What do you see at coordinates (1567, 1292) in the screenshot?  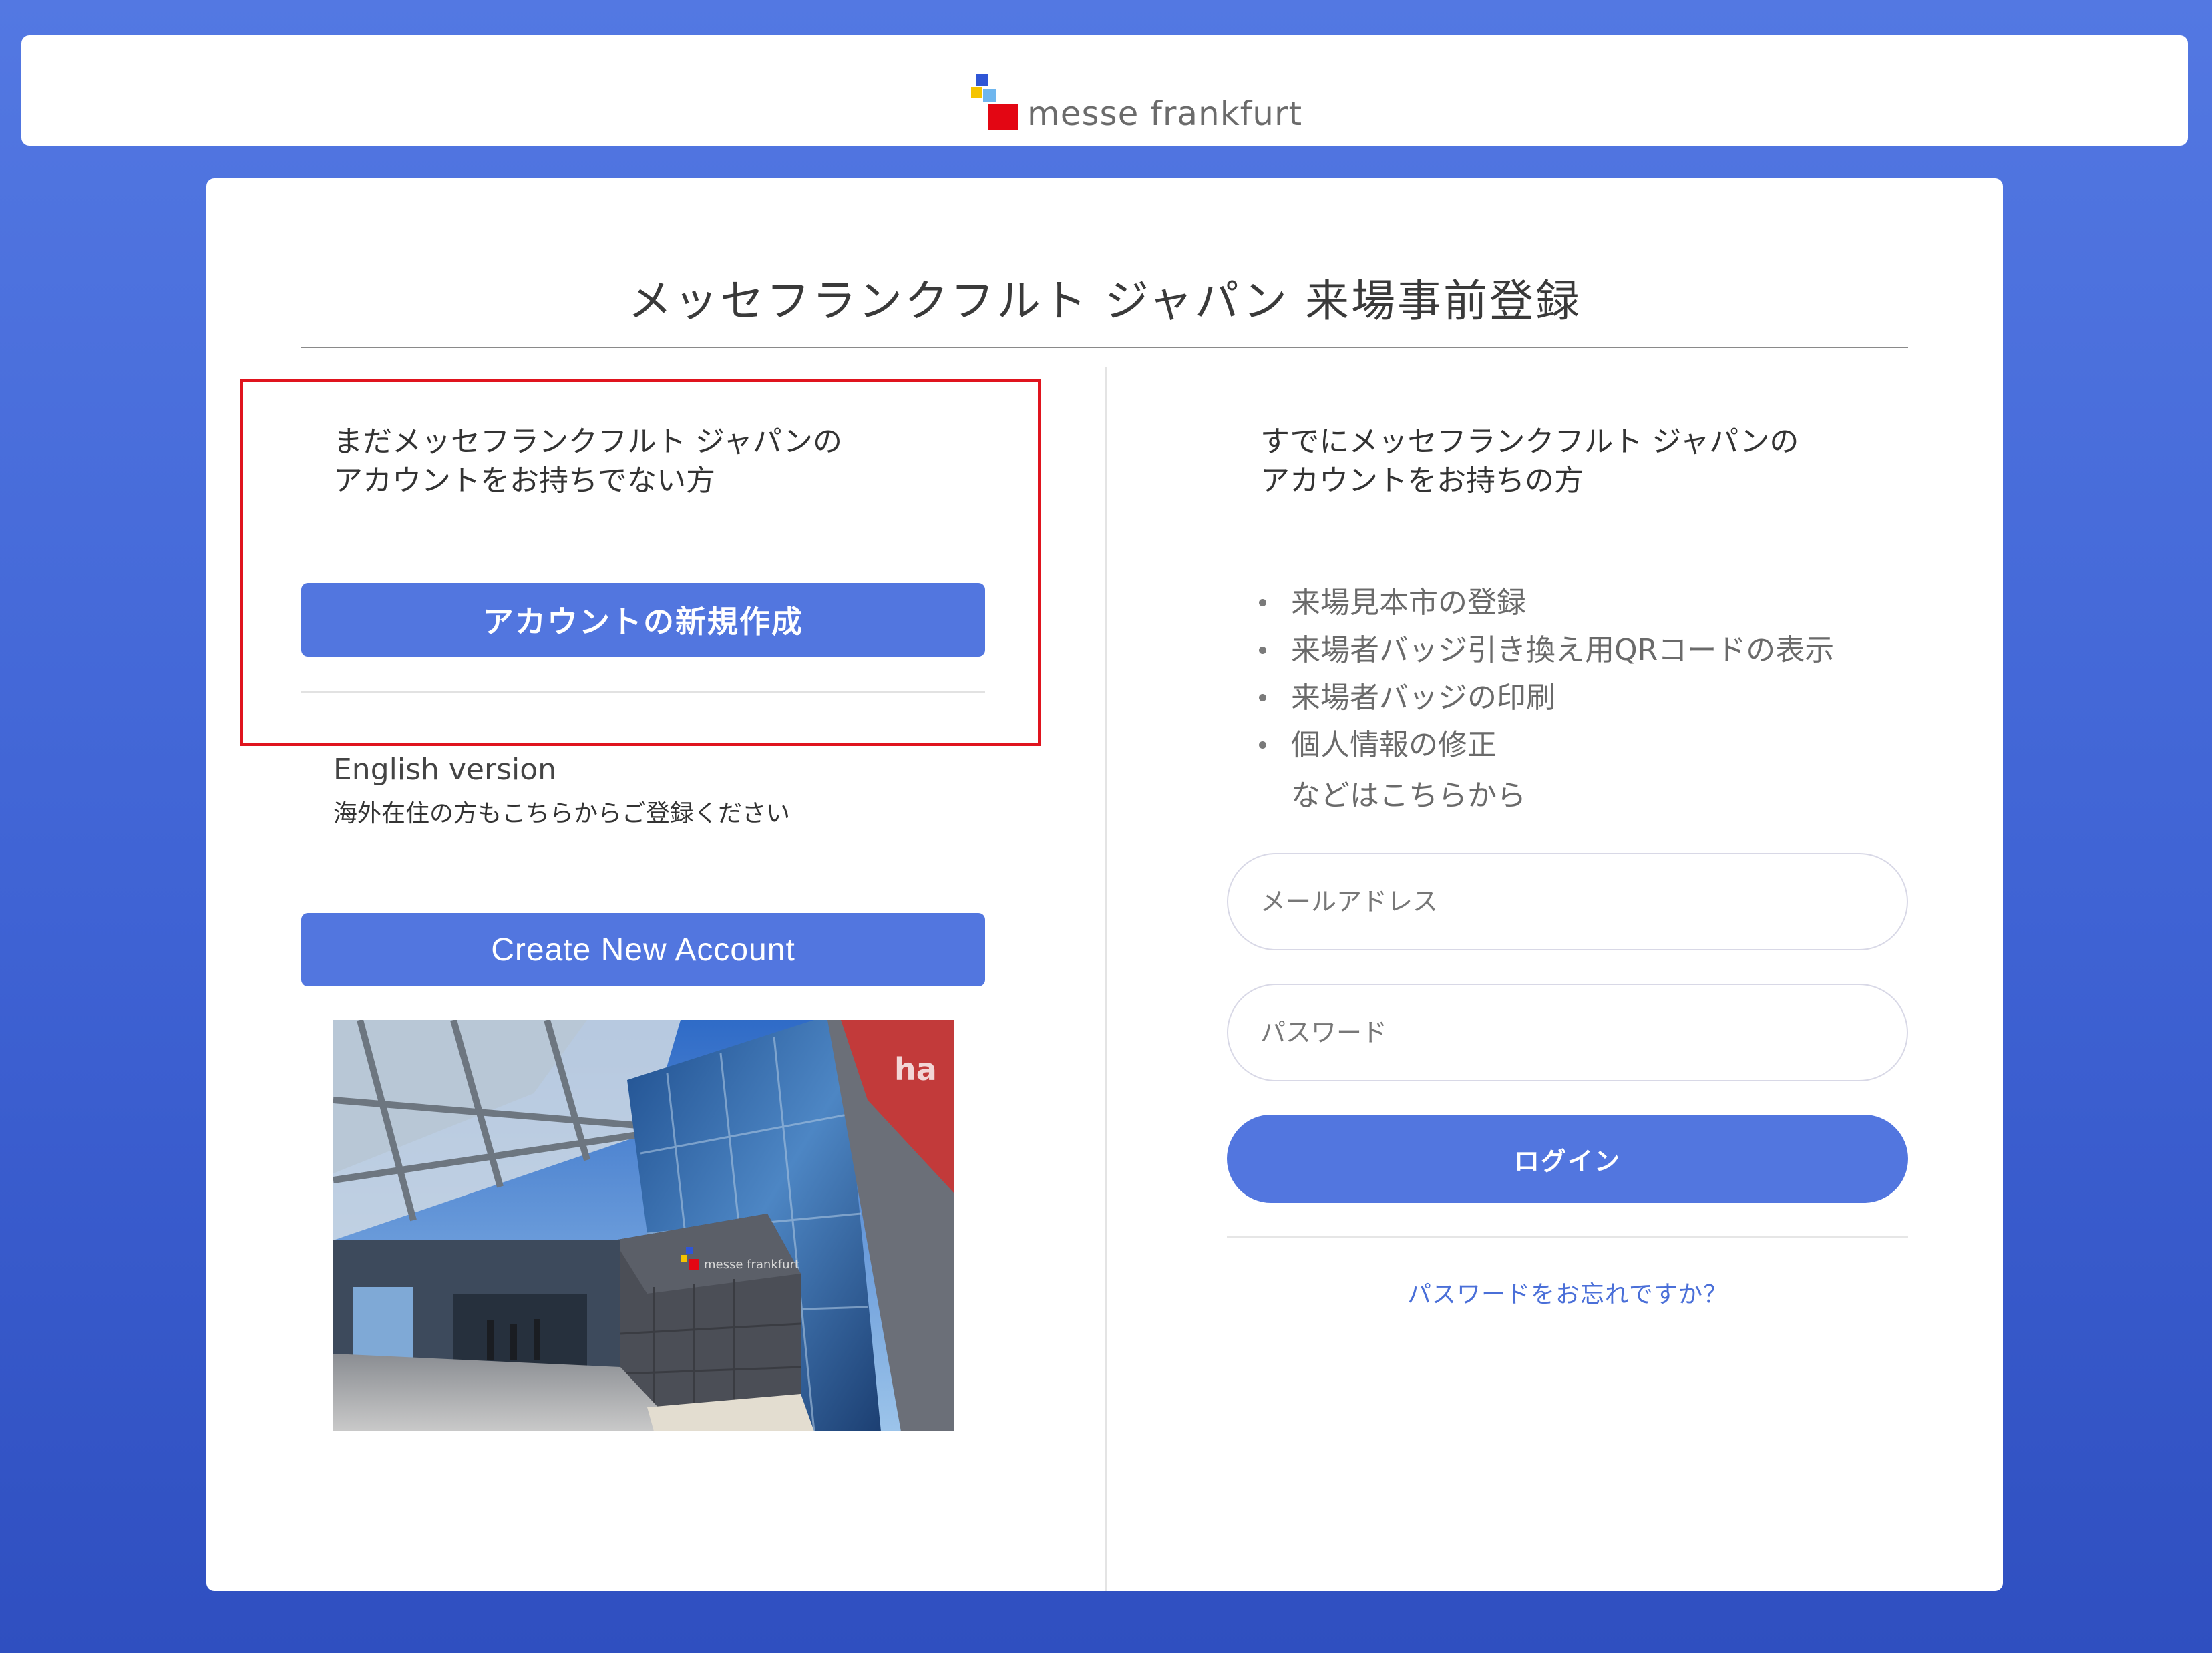 I see `forgot-password-link: パスワードをお忘れですか？` at bounding box center [1567, 1292].